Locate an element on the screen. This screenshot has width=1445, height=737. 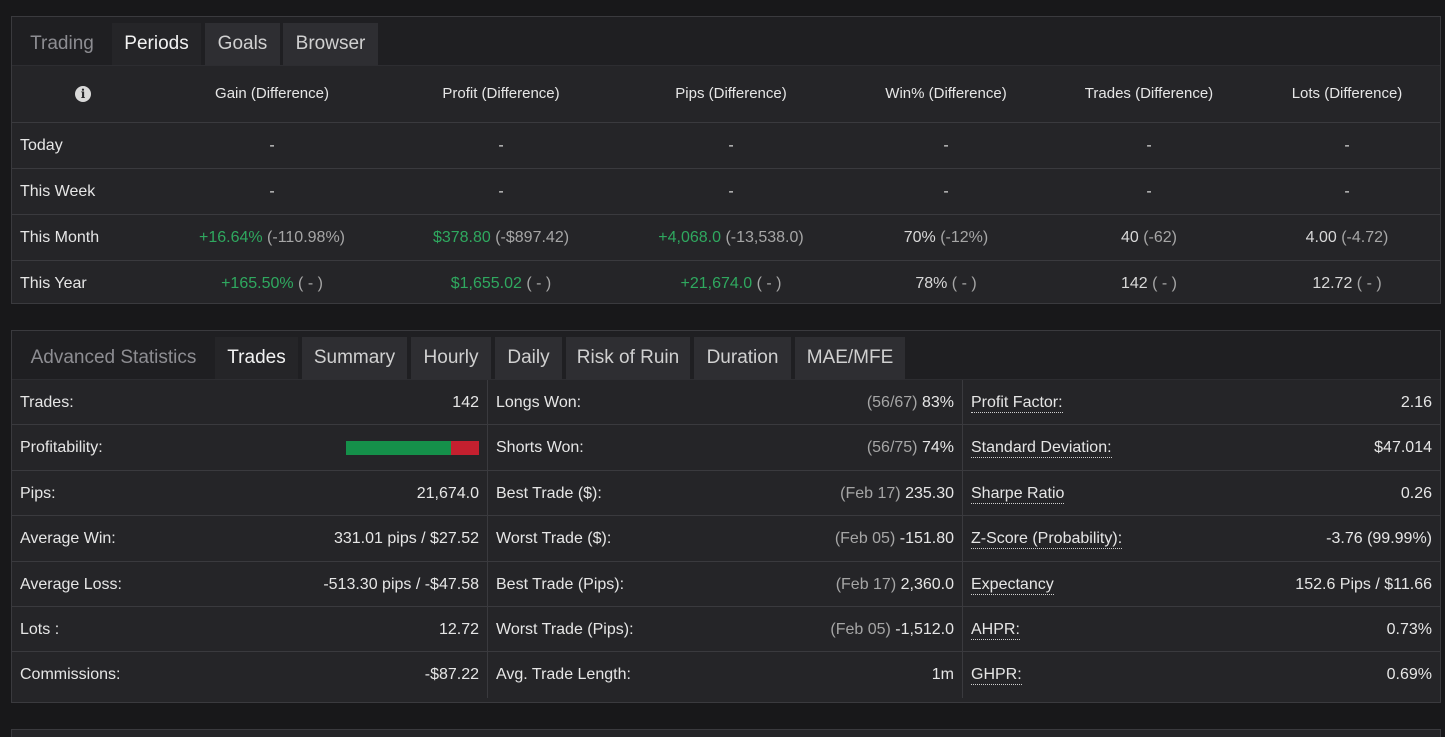
tab-goals: Goals is located at coordinates (242, 44).